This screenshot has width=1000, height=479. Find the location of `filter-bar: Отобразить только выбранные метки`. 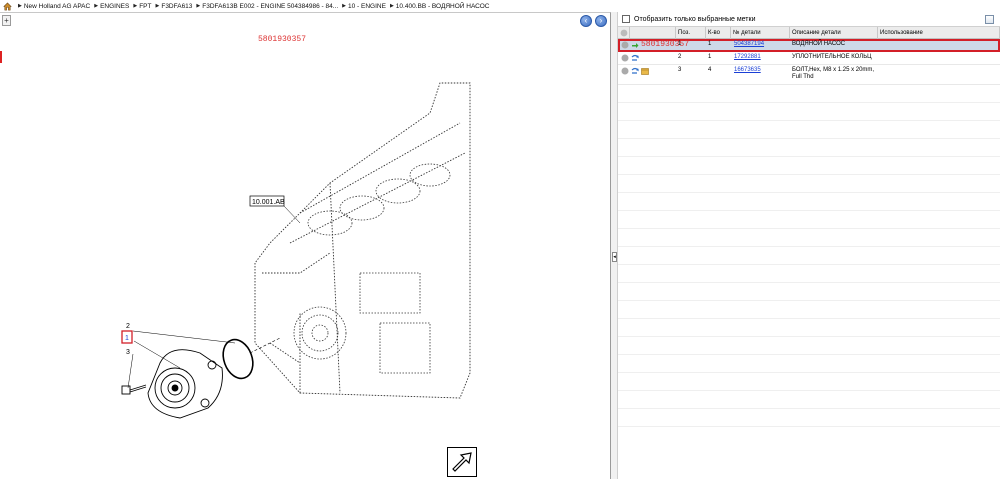

filter-bar: Отобразить только выбранные метки is located at coordinates (809, 19).